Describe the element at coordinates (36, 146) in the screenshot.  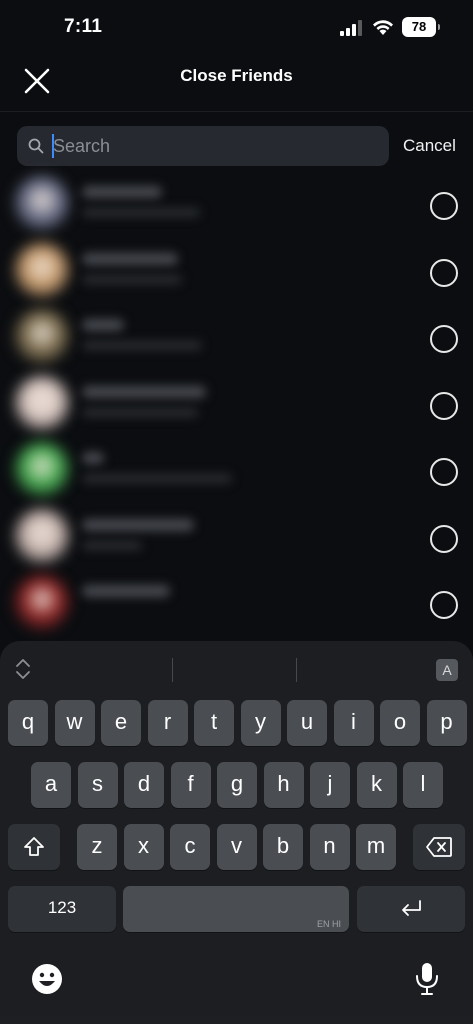
I see `search-icon` at that location.